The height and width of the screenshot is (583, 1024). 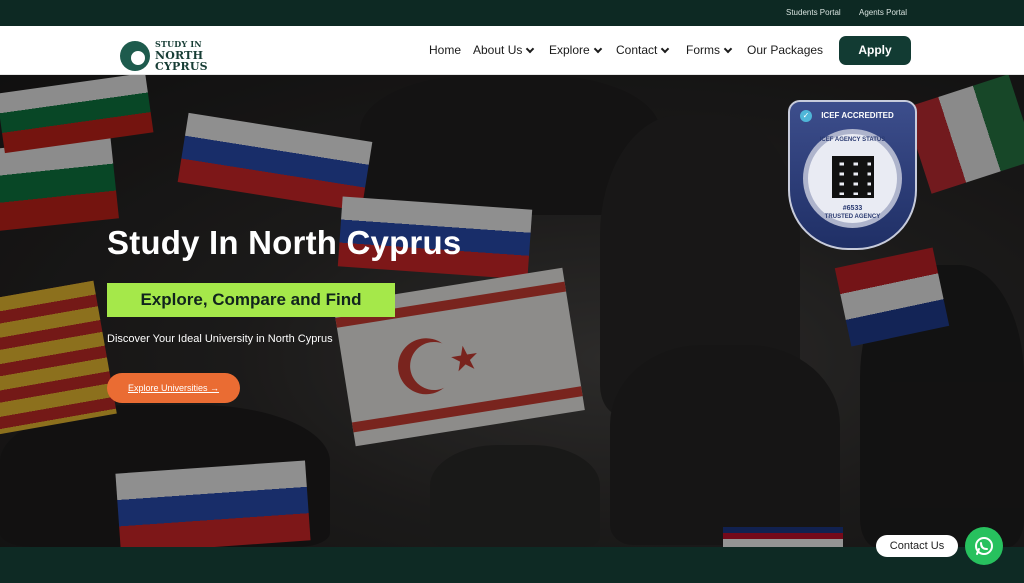 What do you see at coordinates (173, 388) in the screenshot?
I see `explore-universities-button: Explore Universities →` at bounding box center [173, 388].